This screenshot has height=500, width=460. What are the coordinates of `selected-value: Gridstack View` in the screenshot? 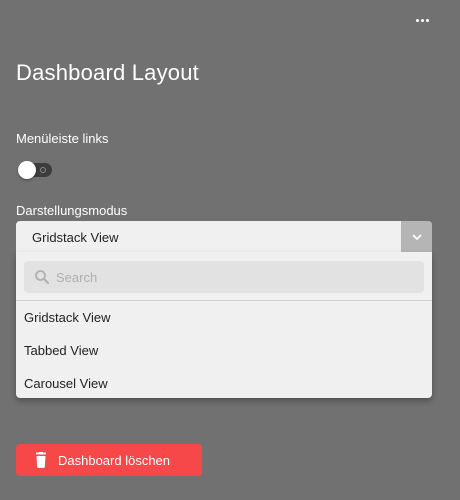 It's located at (75, 237).